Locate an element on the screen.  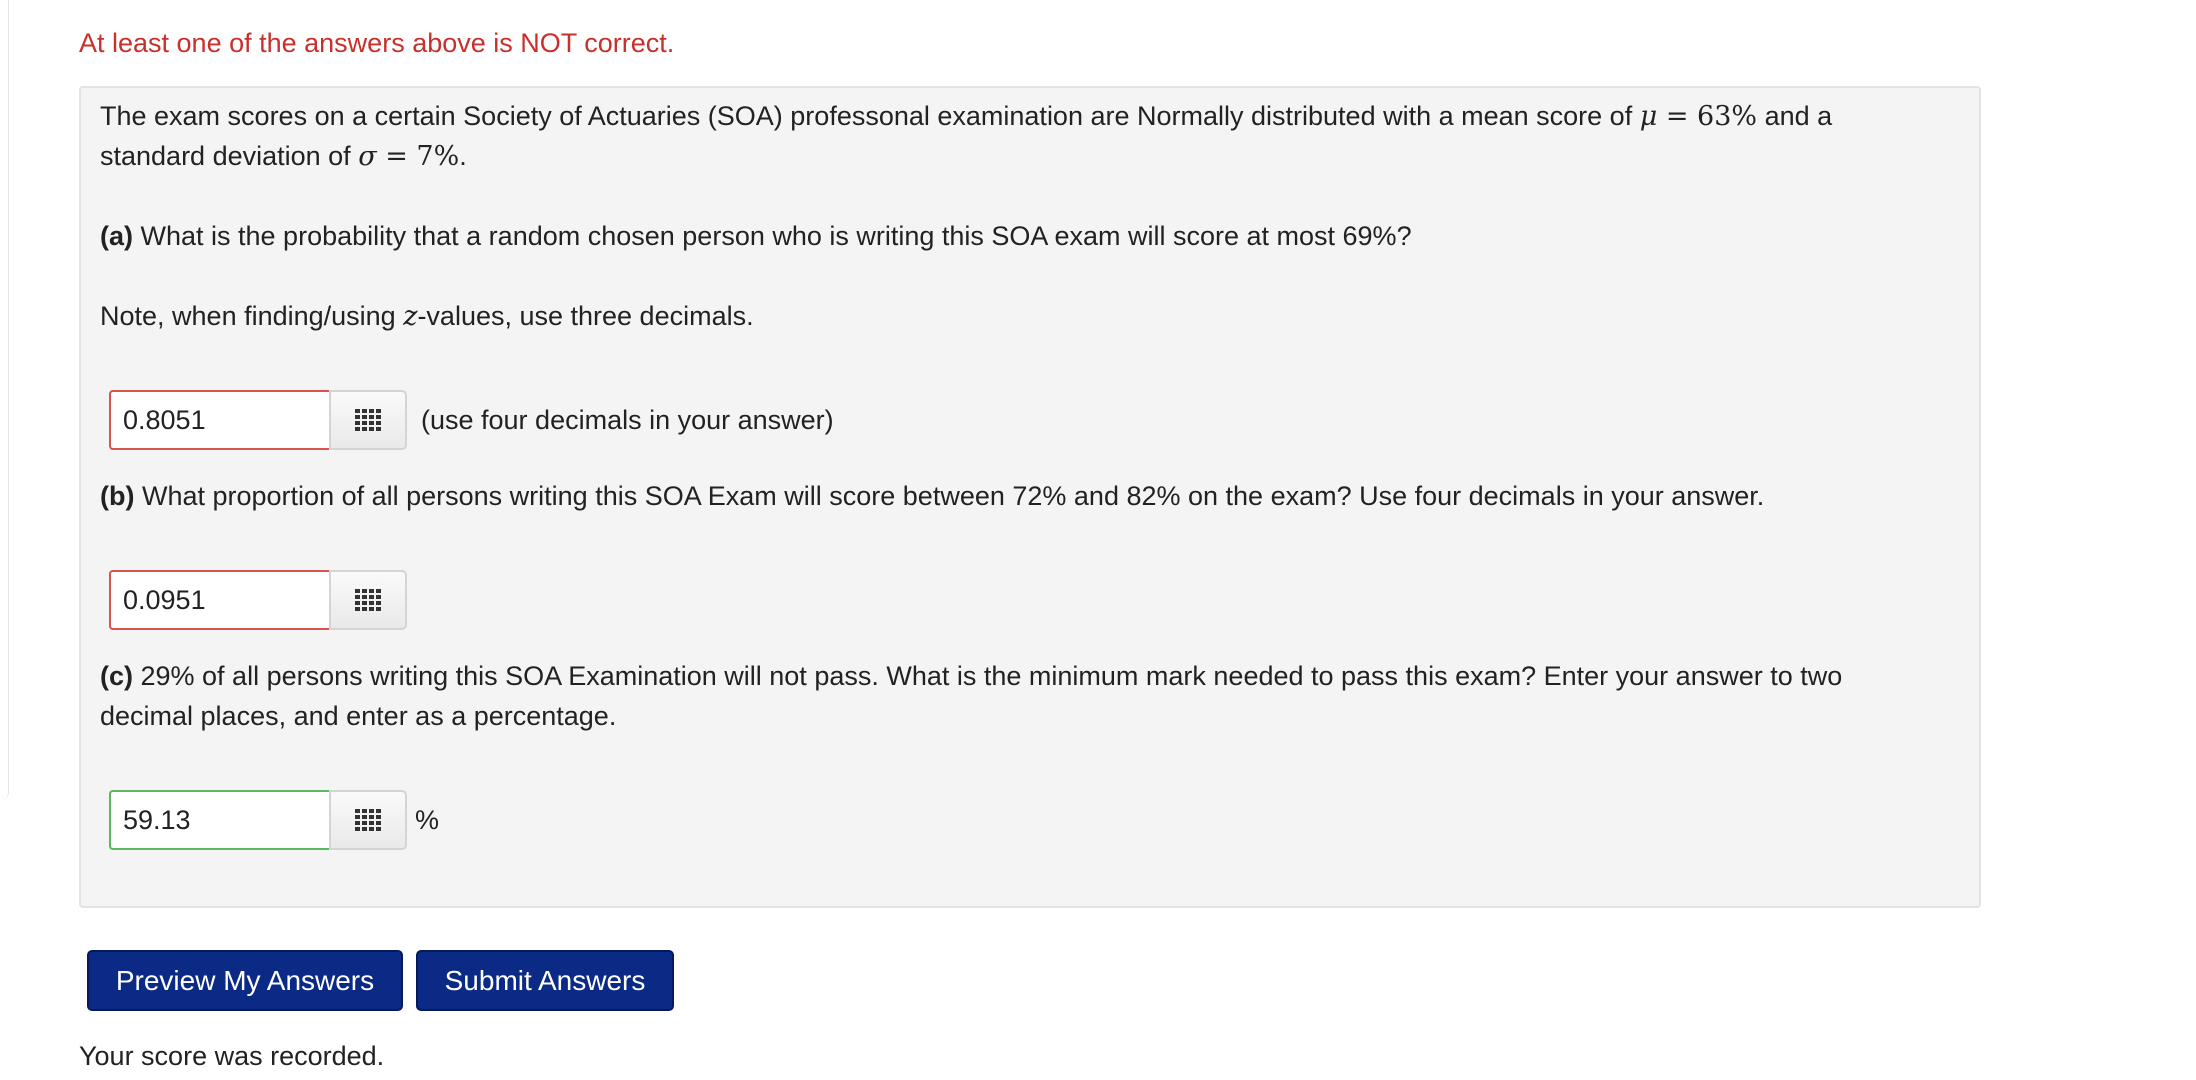
part-a-answer-row: (use four decimals in your answer) is located at coordinates (471, 420).